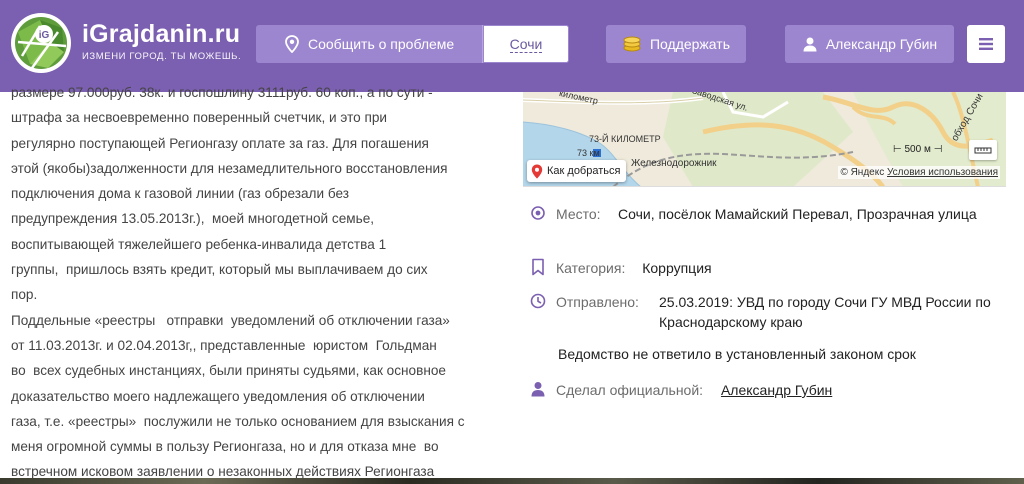 The height and width of the screenshot is (484, 1024). What do you see at coordinates (630, 390) in the screenshot?
I see `official-label: Сделал официальной:` at bounding box center [630, 390].